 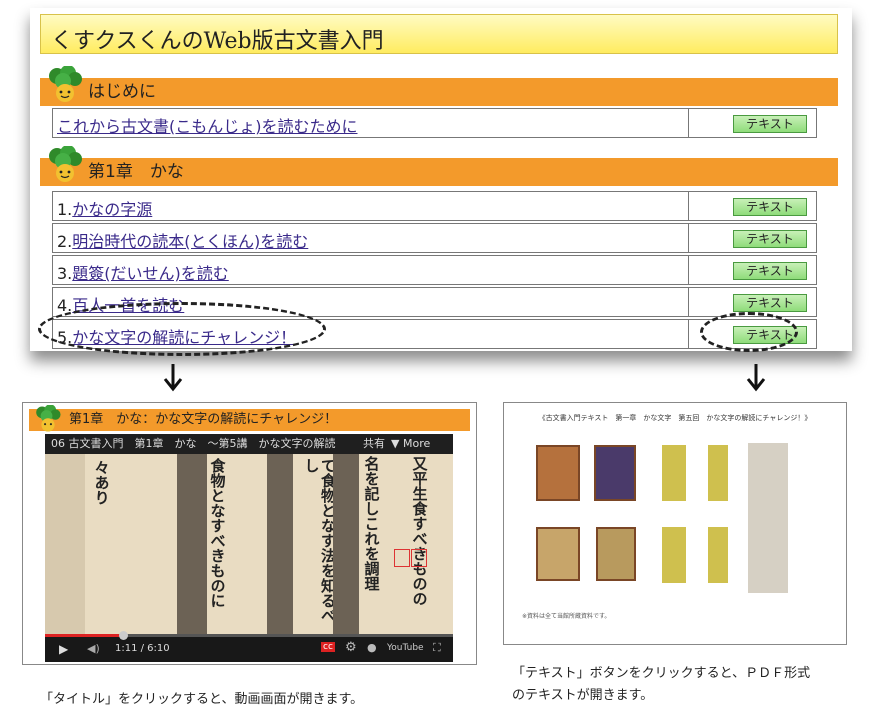 I want to click on pdf-footnote: ※資料は全て当館所蔵資料です。, so click(x=566, y=616).